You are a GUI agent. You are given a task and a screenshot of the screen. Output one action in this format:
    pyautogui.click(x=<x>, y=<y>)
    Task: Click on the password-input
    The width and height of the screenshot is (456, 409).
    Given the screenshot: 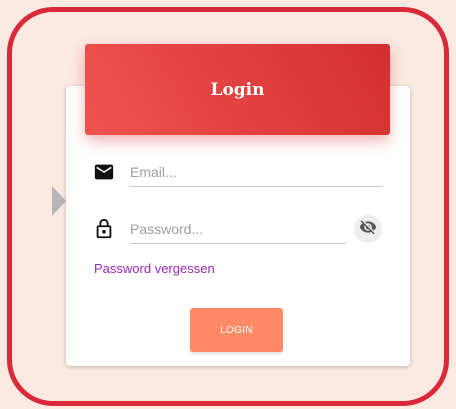 What is the action you would take?
    pyautogui.click(x=238, y=229)
    